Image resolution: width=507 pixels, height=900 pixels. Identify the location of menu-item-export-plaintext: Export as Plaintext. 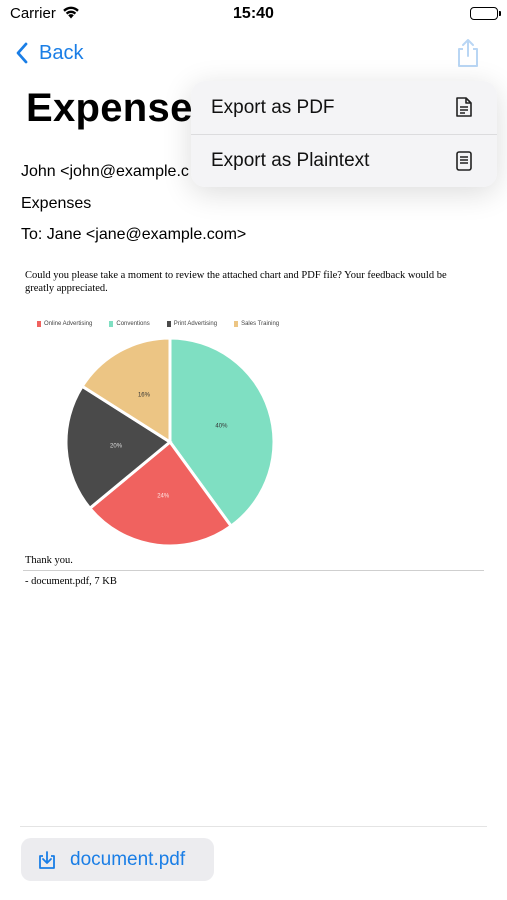
(344, 160).